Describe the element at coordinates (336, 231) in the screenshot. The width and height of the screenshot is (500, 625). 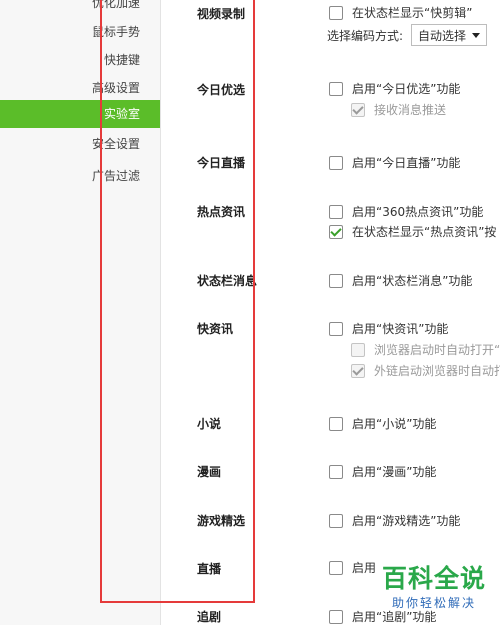
I see `checkbox-hot-news-status-bar` at that location.